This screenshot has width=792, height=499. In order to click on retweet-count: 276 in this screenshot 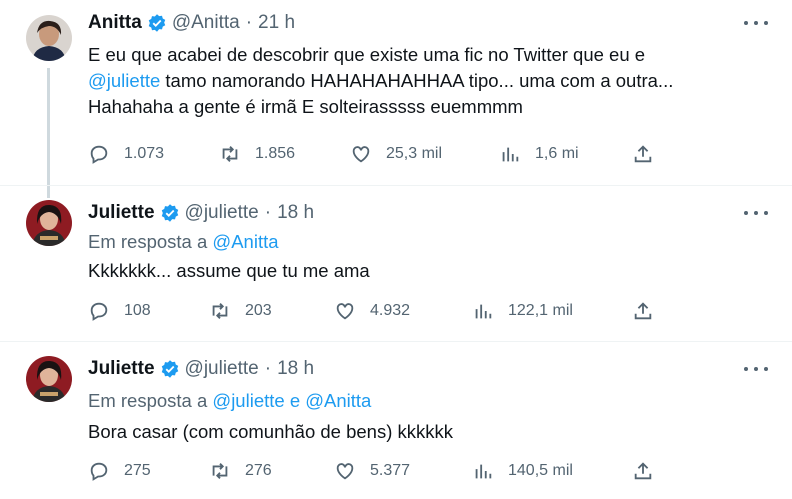, I will do `click(258, 470)`.